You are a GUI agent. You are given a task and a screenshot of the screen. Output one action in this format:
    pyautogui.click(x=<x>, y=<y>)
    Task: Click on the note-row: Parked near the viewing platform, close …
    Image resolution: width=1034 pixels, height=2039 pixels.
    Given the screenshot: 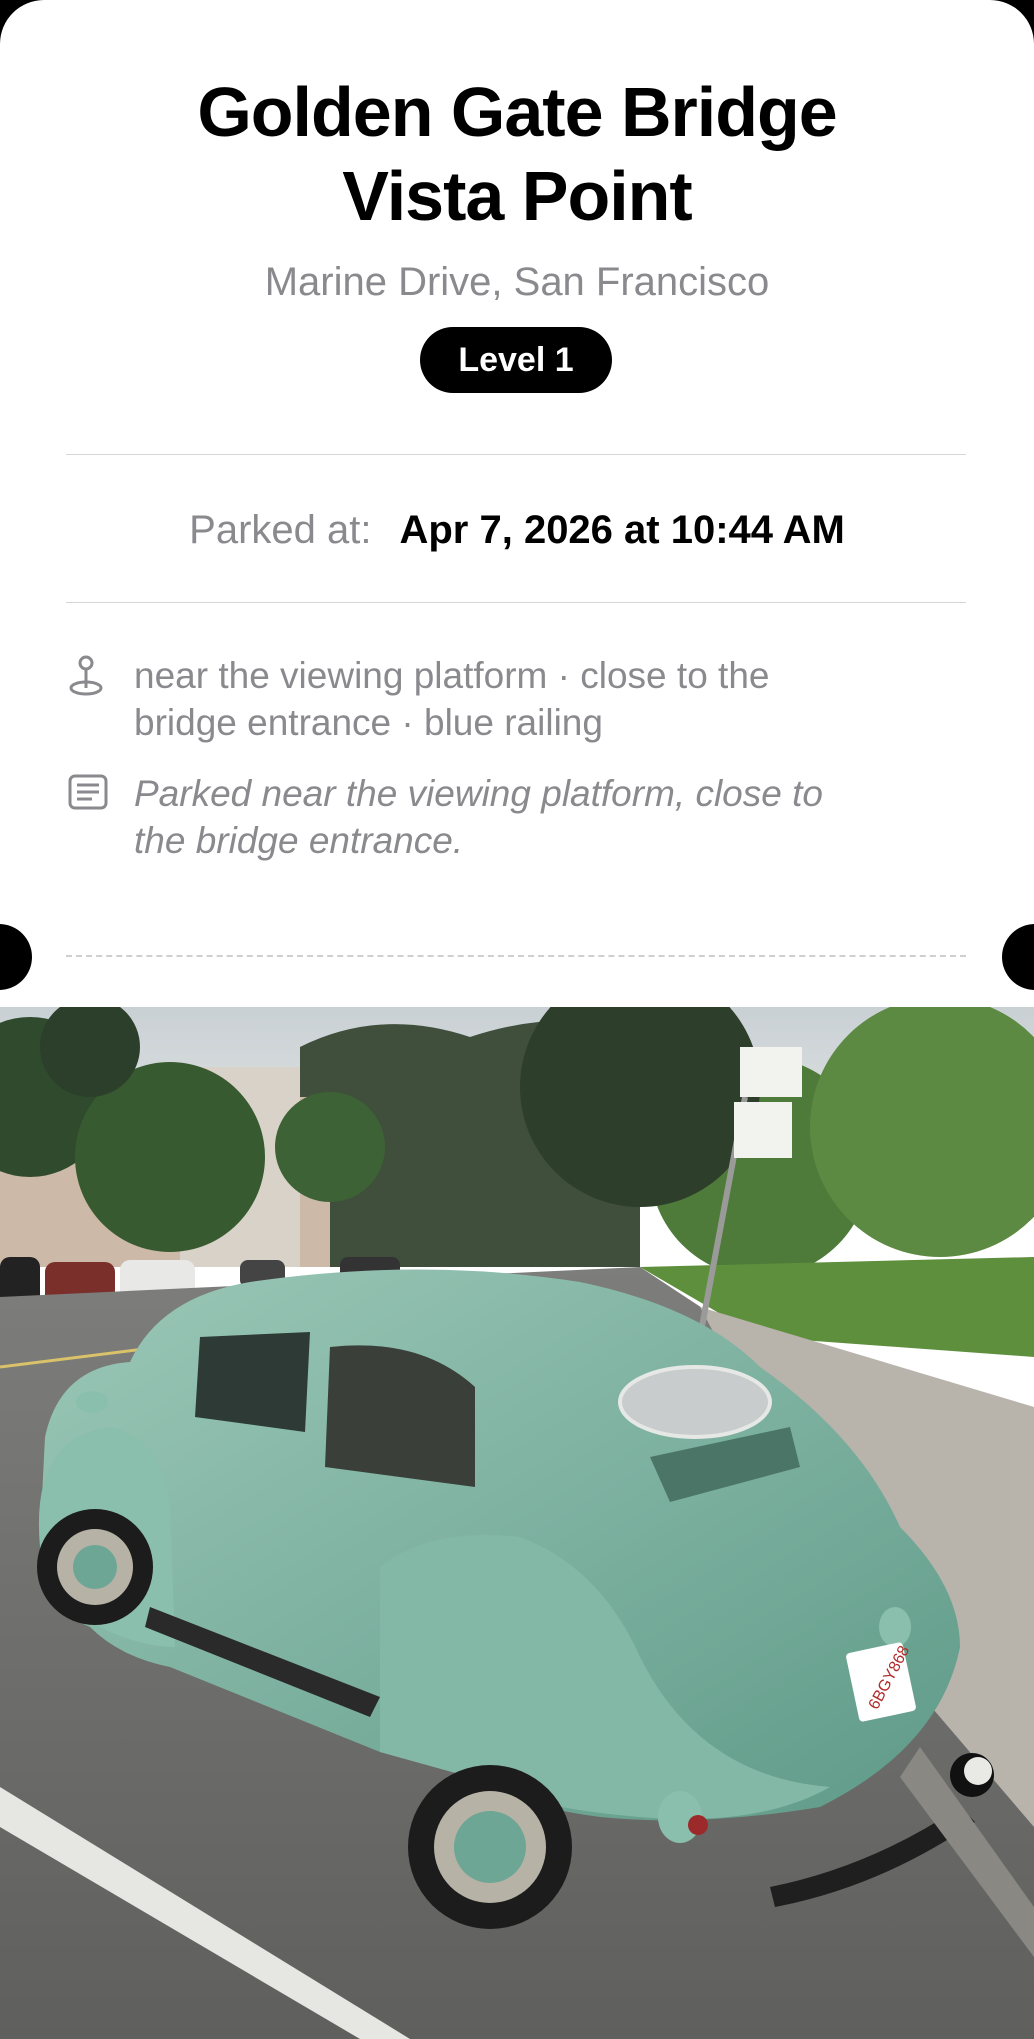 What is the action you would take?
    pyautogui.click(x=506, y=817)
    